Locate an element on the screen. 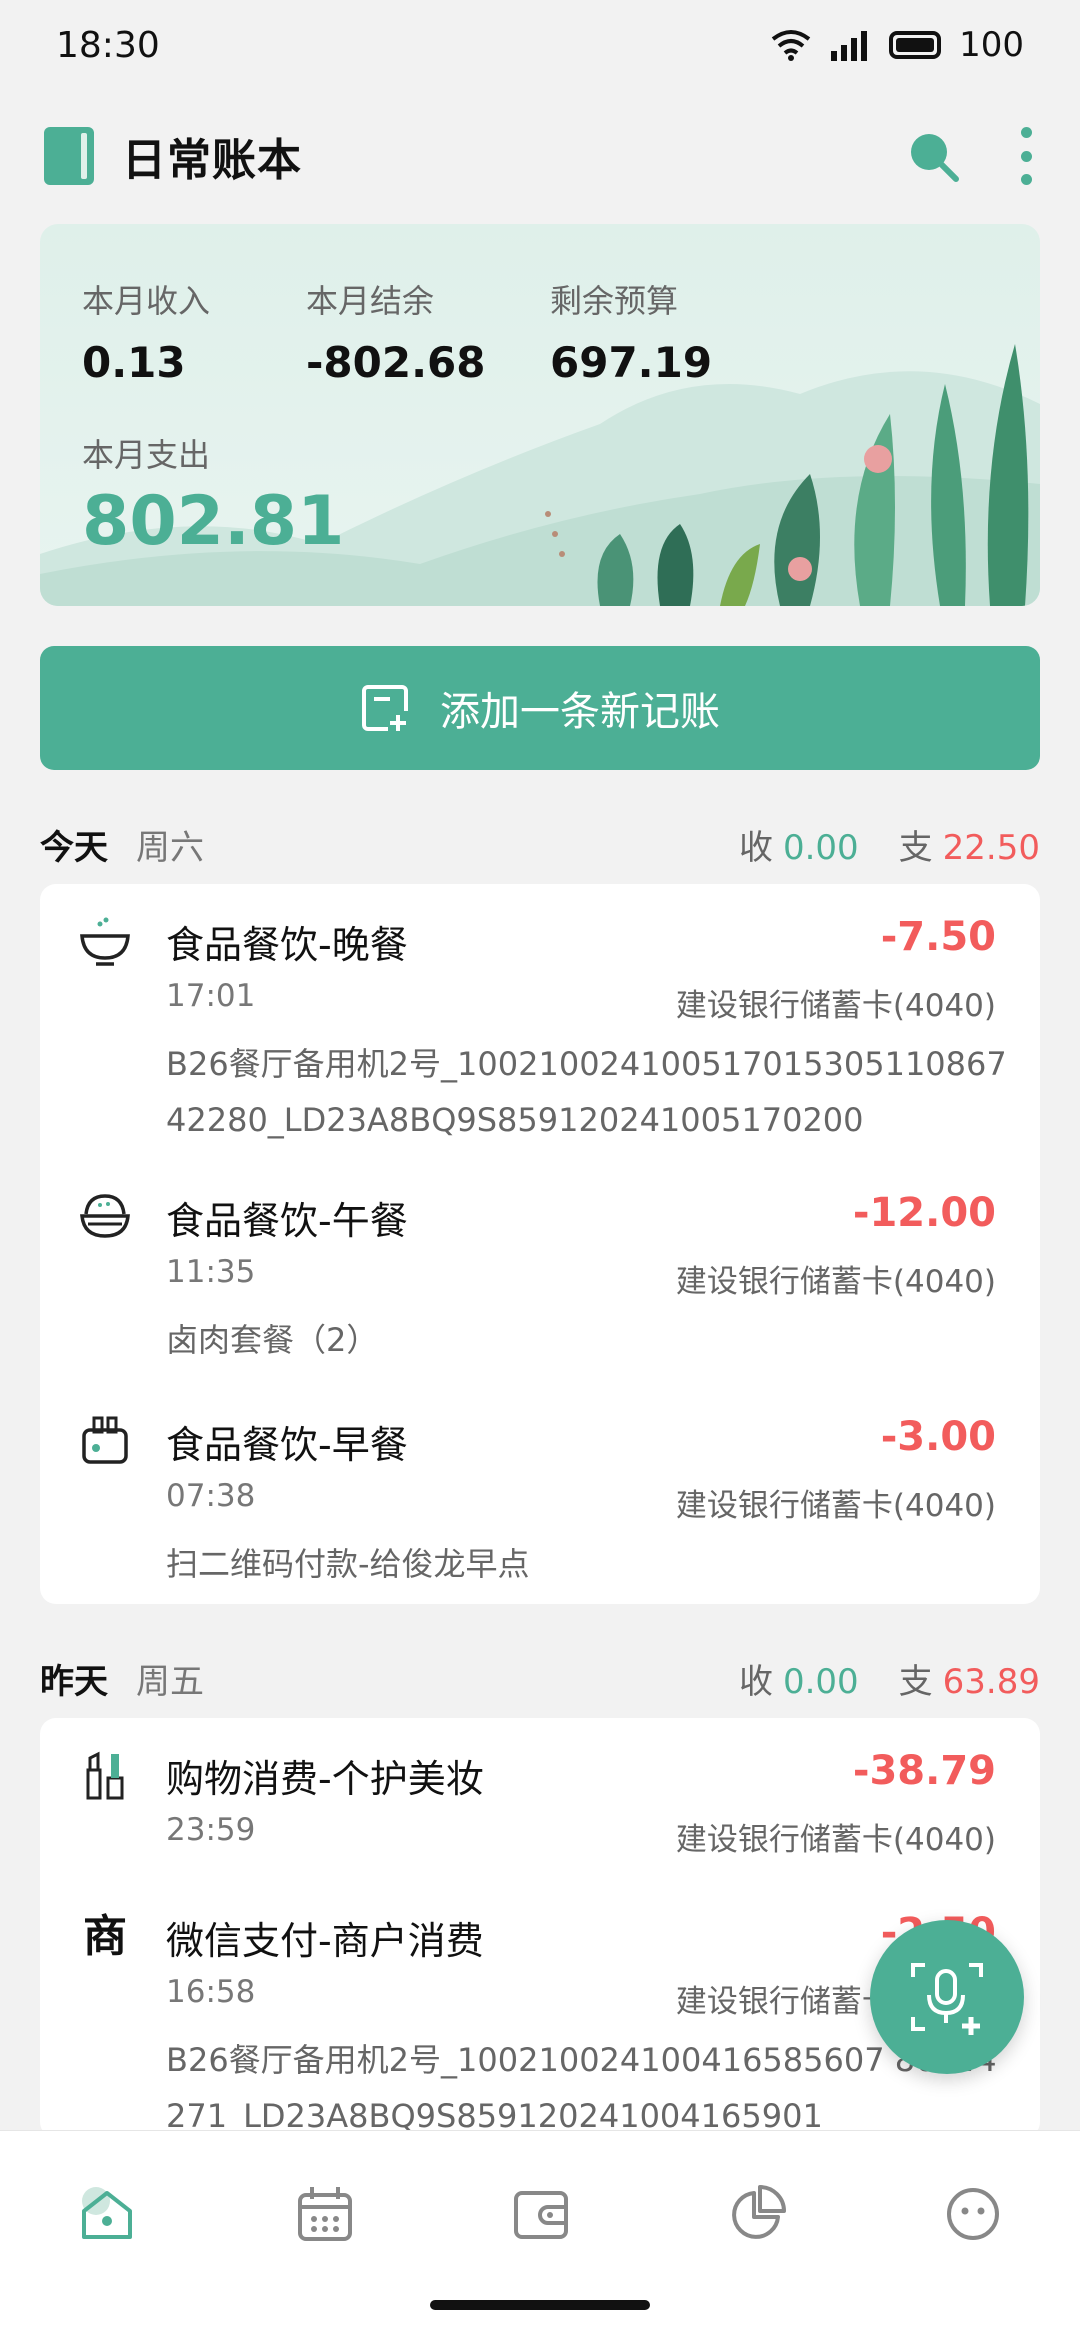 Image resolution: width=1080 pixels, height=2340 pixels. entry-amount: -3.00 is located at coordinates (938, 1437).